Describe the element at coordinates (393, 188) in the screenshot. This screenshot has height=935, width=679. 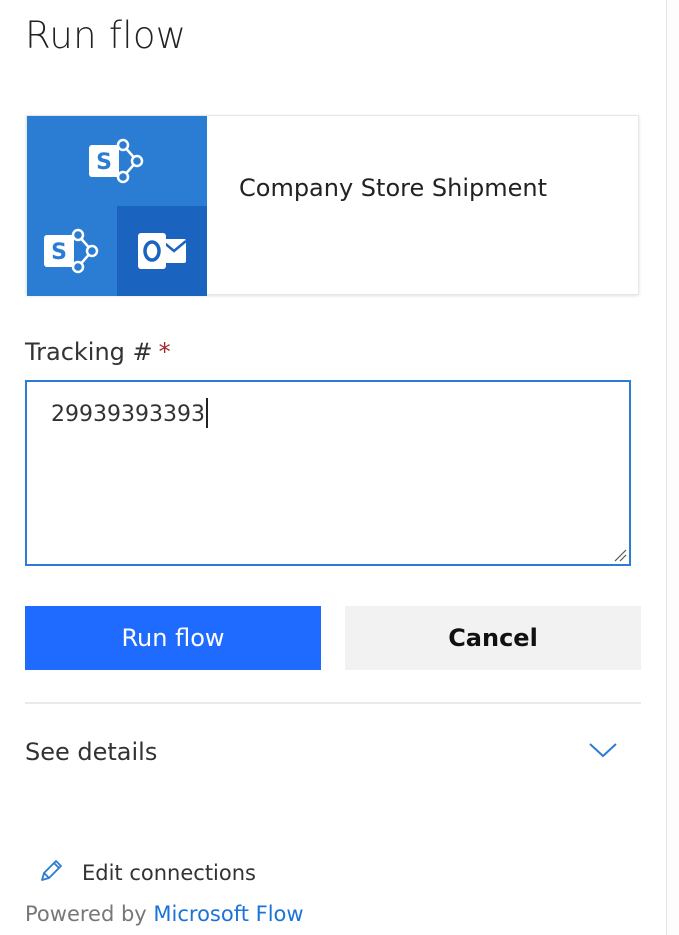
I see `flow-name: Company Store Shipment` at that location.